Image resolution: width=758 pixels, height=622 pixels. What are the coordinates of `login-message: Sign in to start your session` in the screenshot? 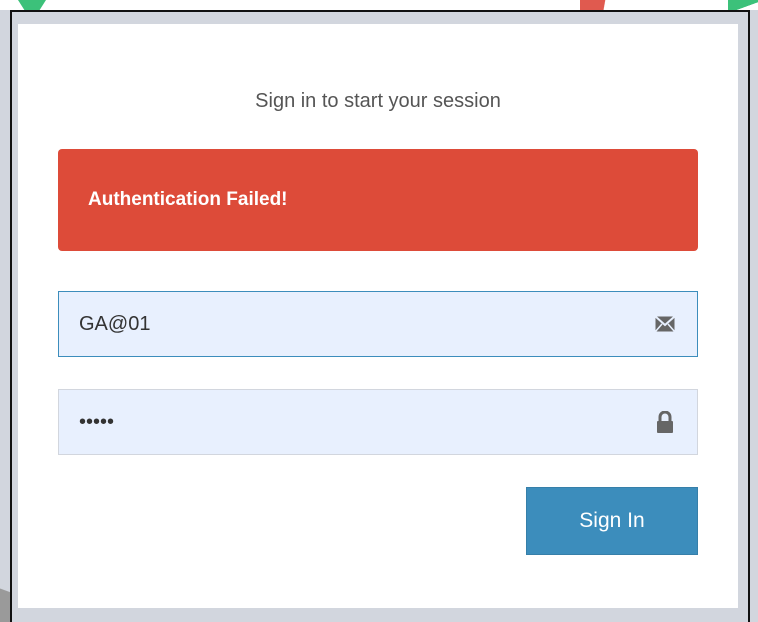 It's located at (378, 101).